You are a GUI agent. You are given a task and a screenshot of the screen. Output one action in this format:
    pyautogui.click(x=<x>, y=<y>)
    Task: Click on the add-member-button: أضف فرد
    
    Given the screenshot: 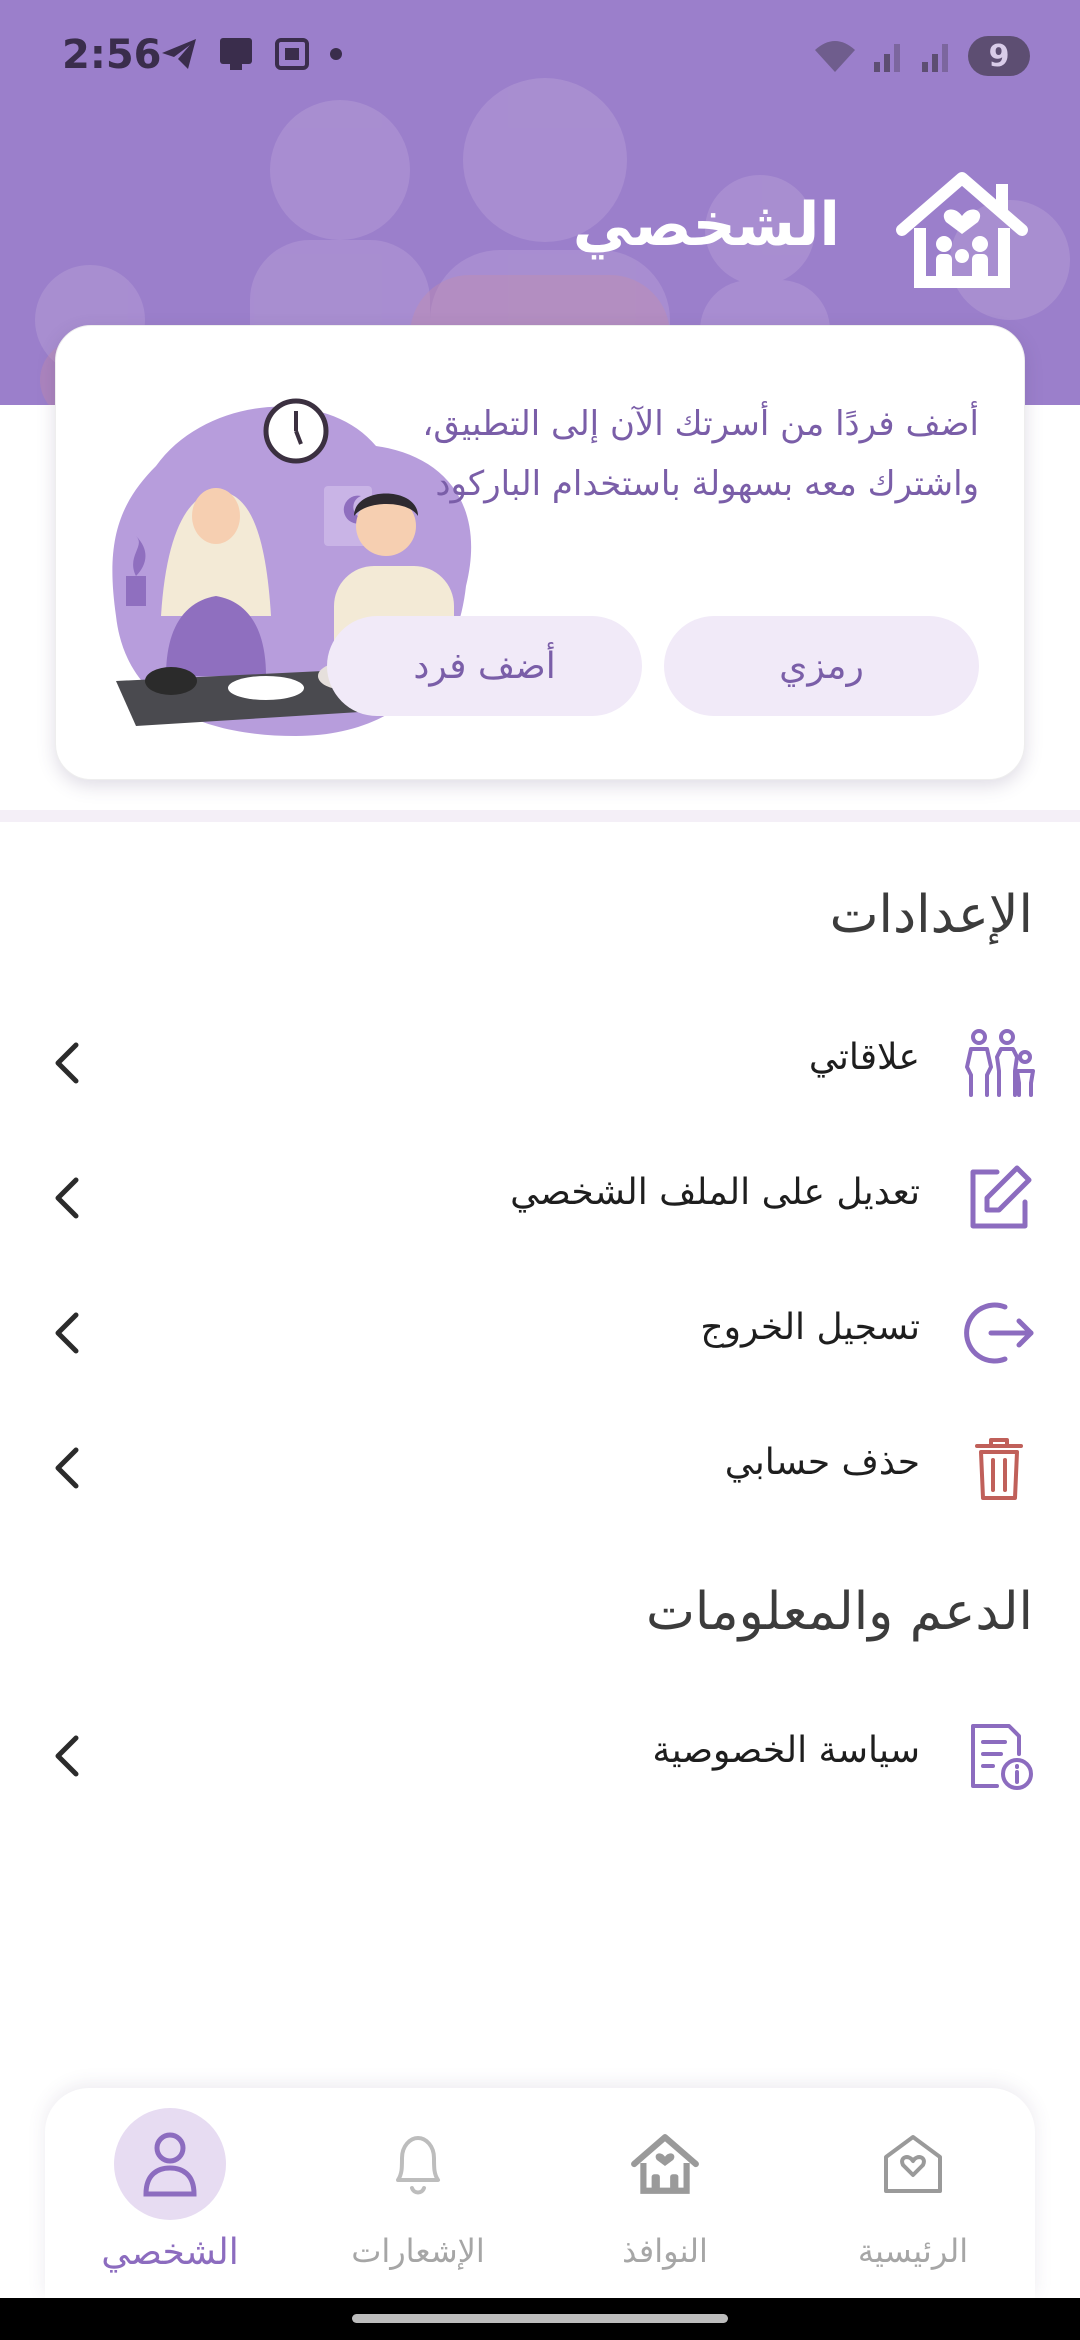 What is the action you would take?
    pyautogui.click(x=484, y=666)
    